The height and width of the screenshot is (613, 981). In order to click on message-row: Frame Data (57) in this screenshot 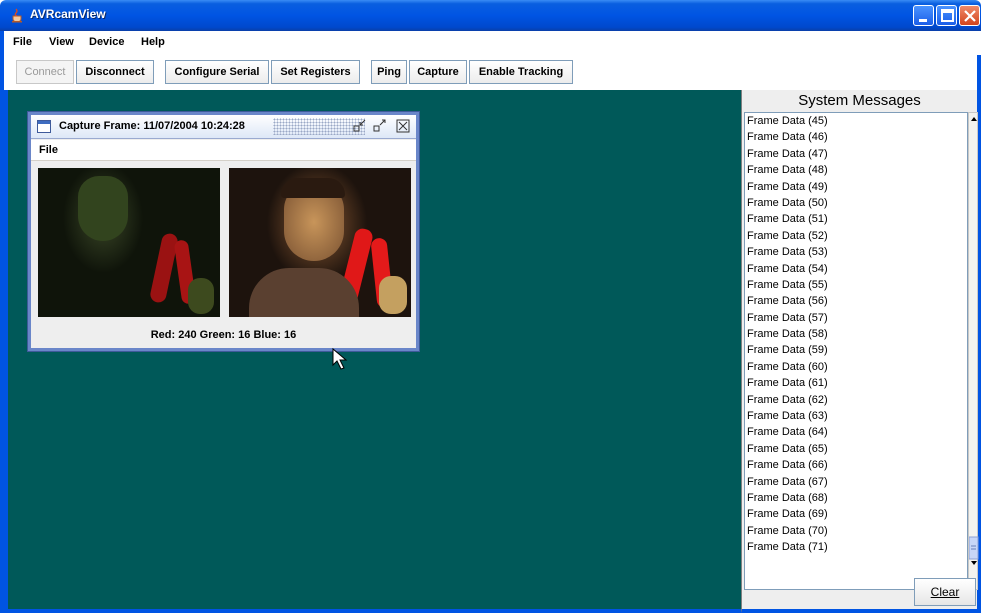, I will do `click(856, 318)`.